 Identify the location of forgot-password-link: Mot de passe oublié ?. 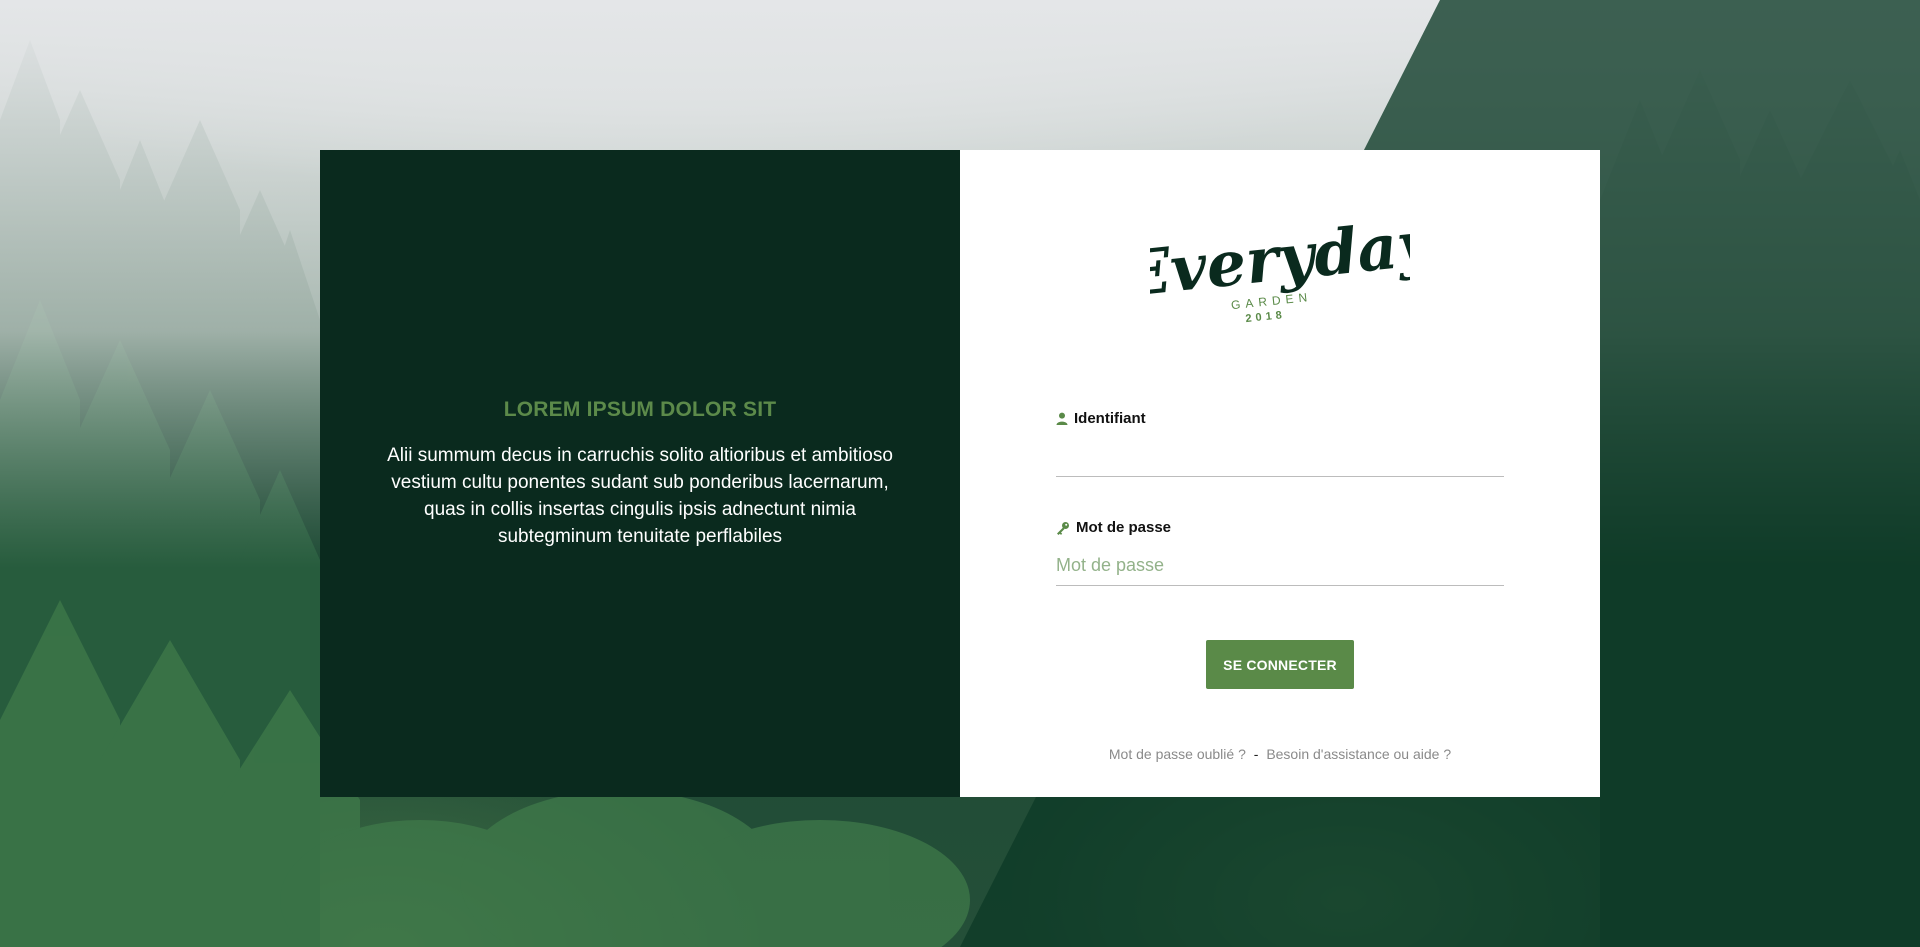
(1177, 754).